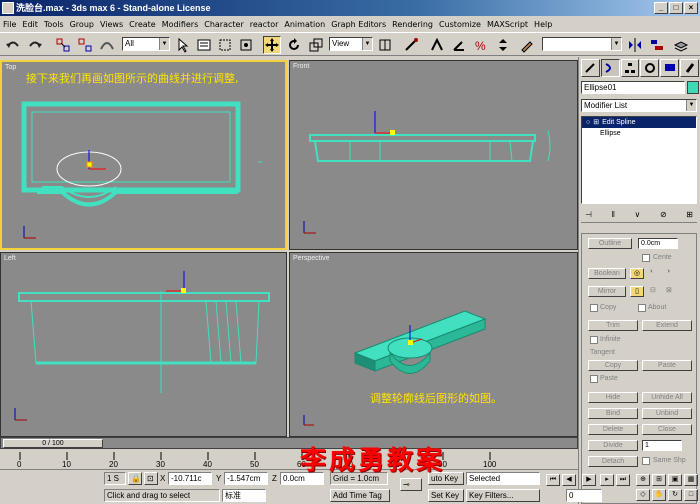 The image size is (700, 504). I want to click on extend-button: Extend, so click(667, 325).